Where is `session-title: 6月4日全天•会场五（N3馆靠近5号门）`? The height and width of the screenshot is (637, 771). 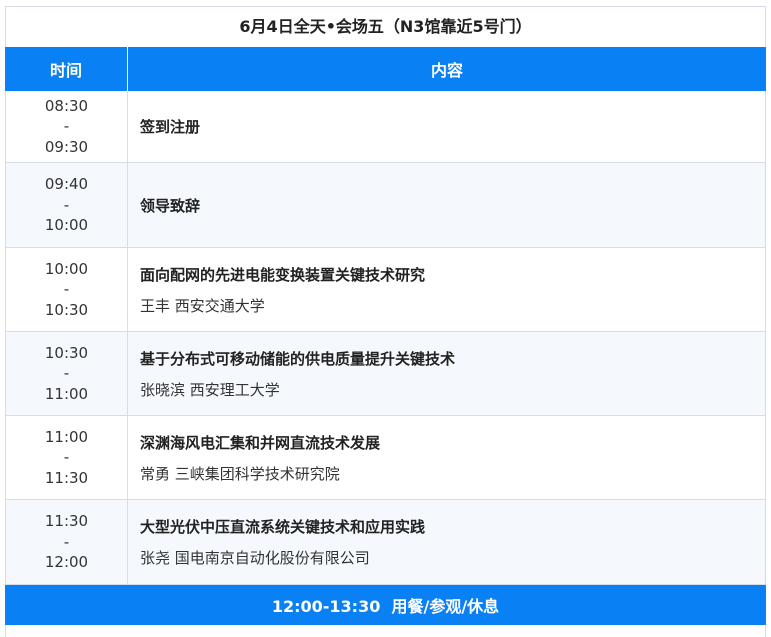
session-title: 6月4日全天•会场五（N3馆靠近5号门） is located at coordinates (385, 26).